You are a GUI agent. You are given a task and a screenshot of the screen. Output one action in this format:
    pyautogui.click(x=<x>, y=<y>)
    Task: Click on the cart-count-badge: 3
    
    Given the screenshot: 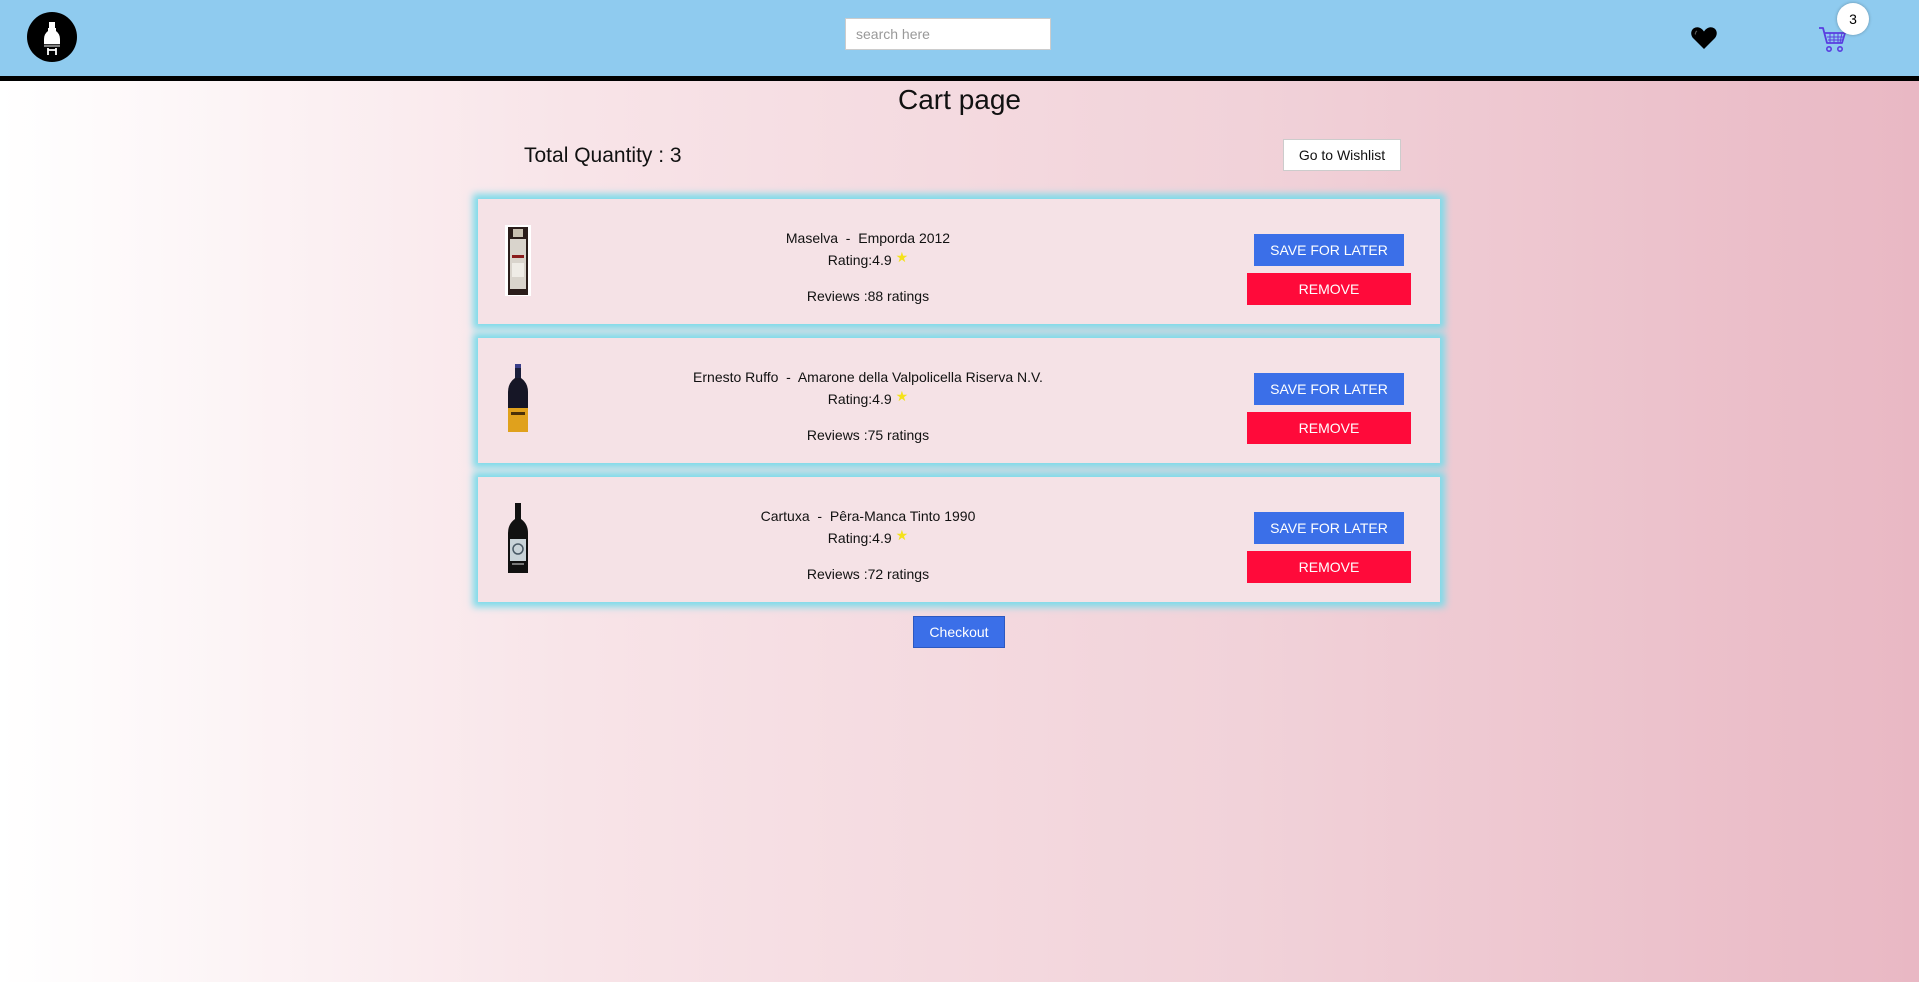 What is the action you would take?
    pyautogui.click(x=1853, y=19)
    